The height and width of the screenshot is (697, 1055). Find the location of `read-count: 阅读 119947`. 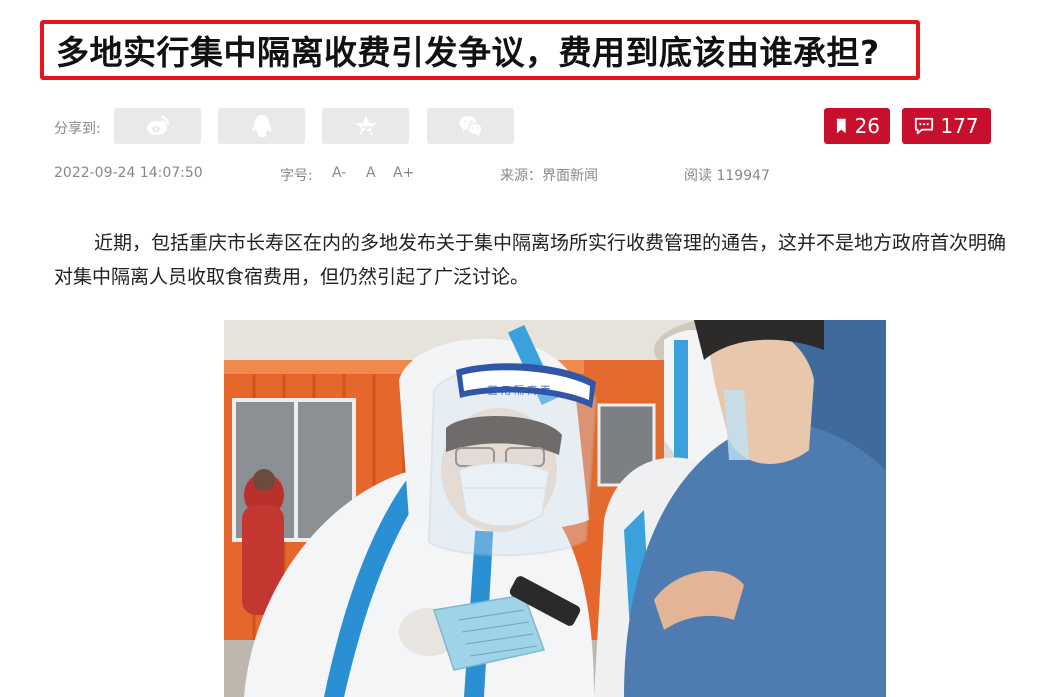

read-count: 阅读 119947 is located at coordinates (727, 176).